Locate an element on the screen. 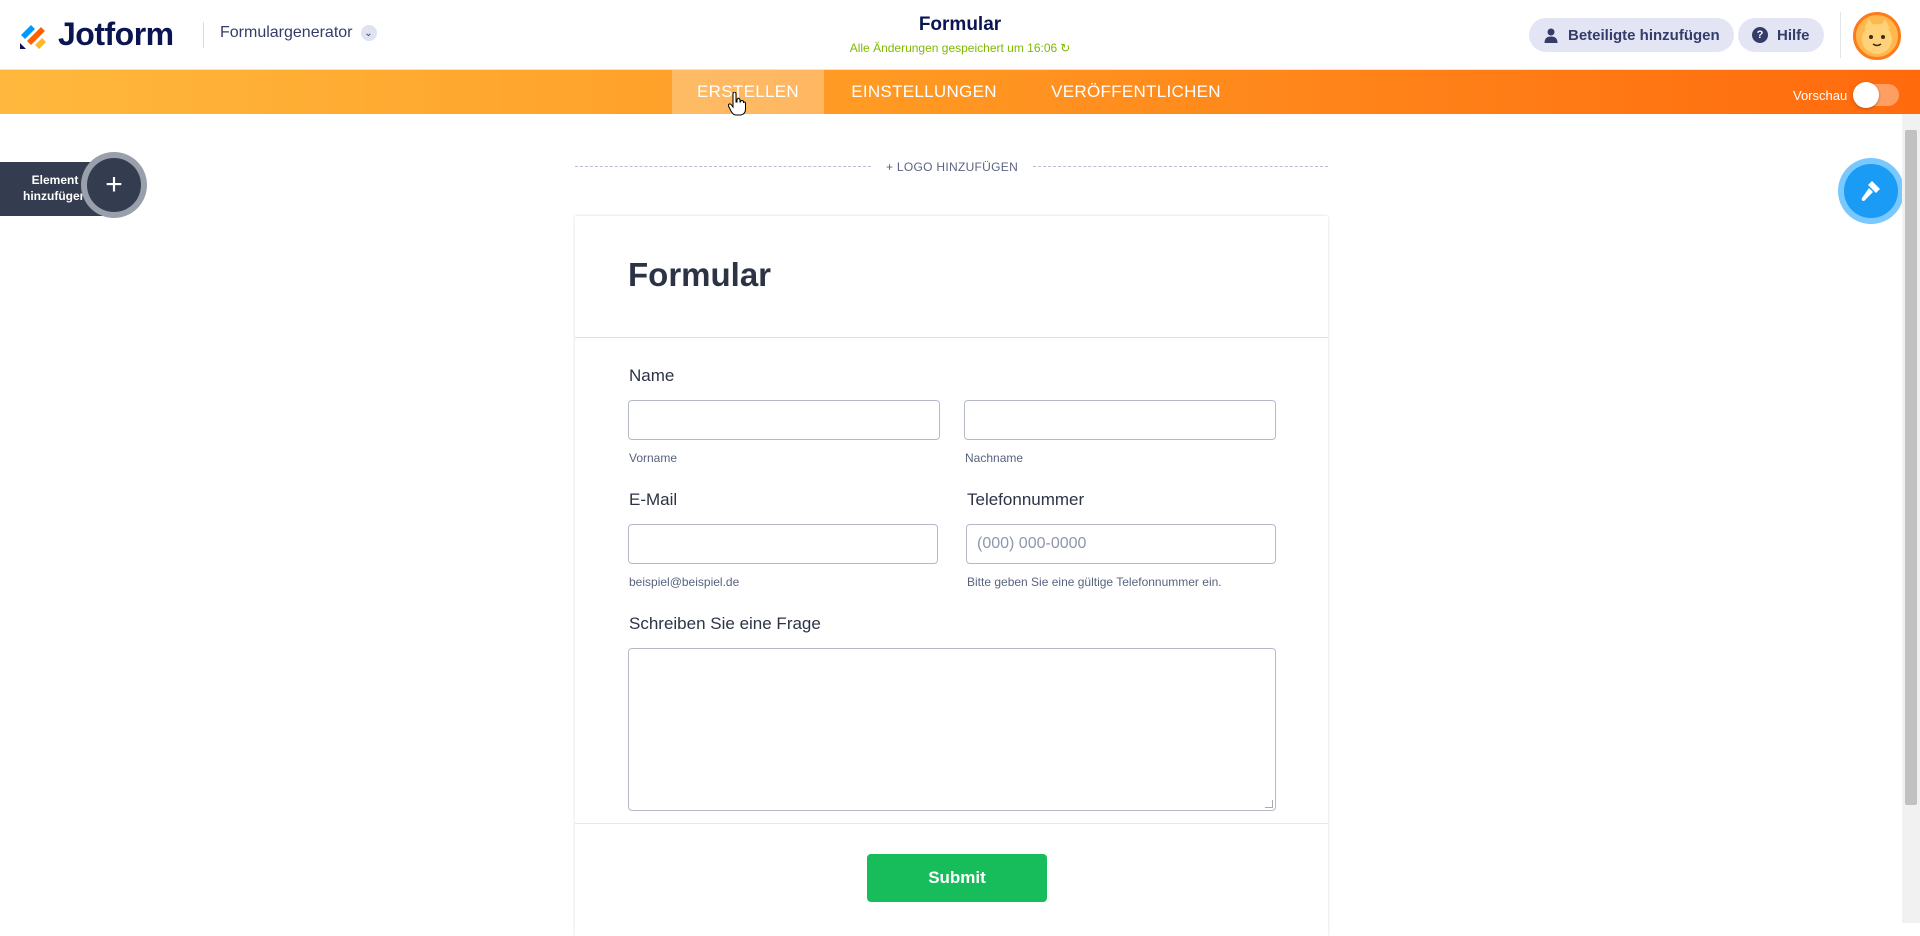 This screenshot has height=936, width=1920. jotform-logo-icon is located at coordinates (33, 36).